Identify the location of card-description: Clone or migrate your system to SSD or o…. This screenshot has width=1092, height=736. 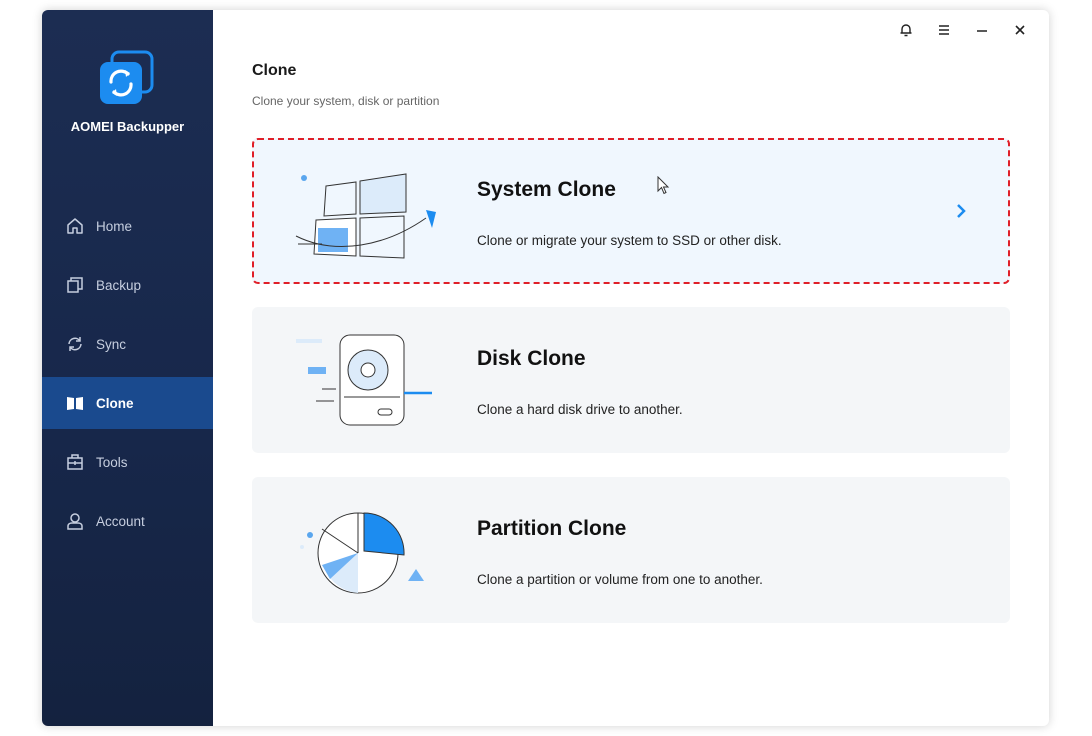
(629, 240).